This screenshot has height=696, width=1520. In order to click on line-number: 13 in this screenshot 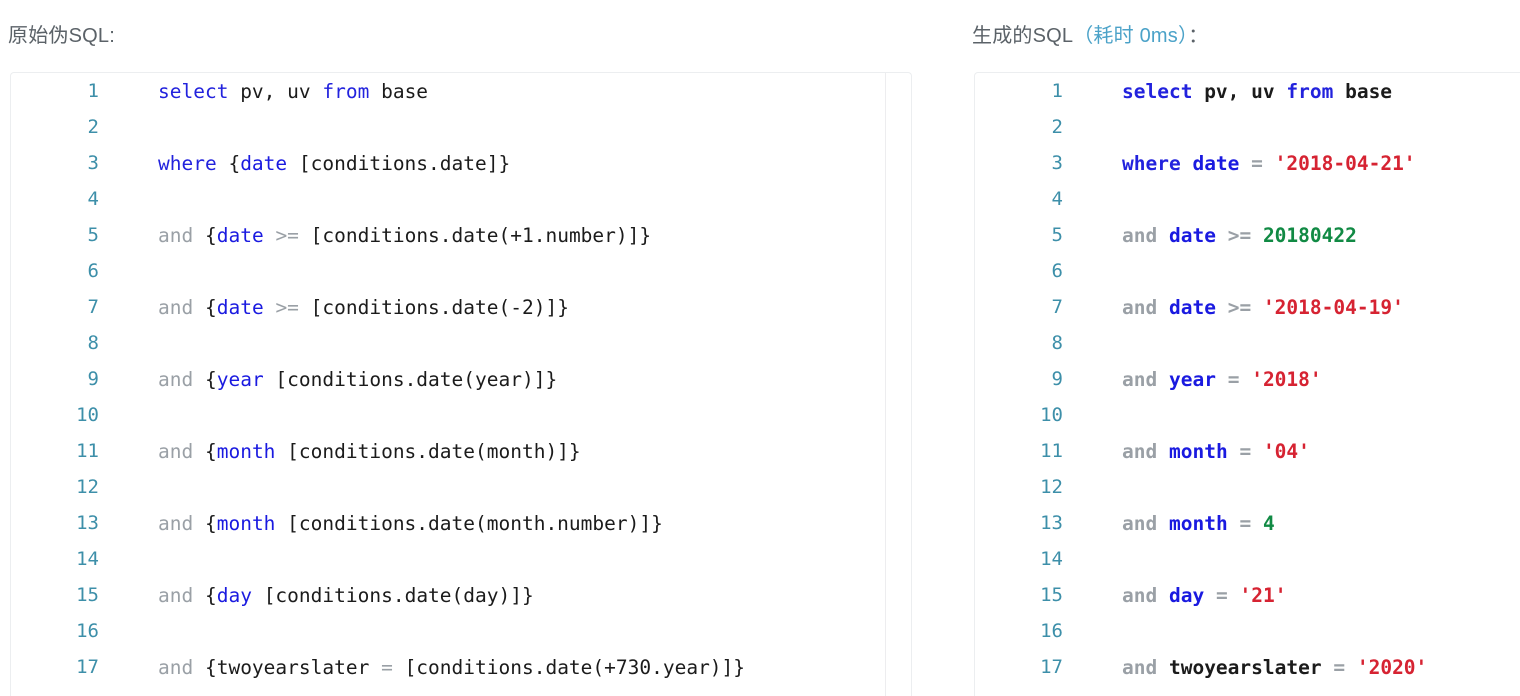, I will do `click(87, 523)`.